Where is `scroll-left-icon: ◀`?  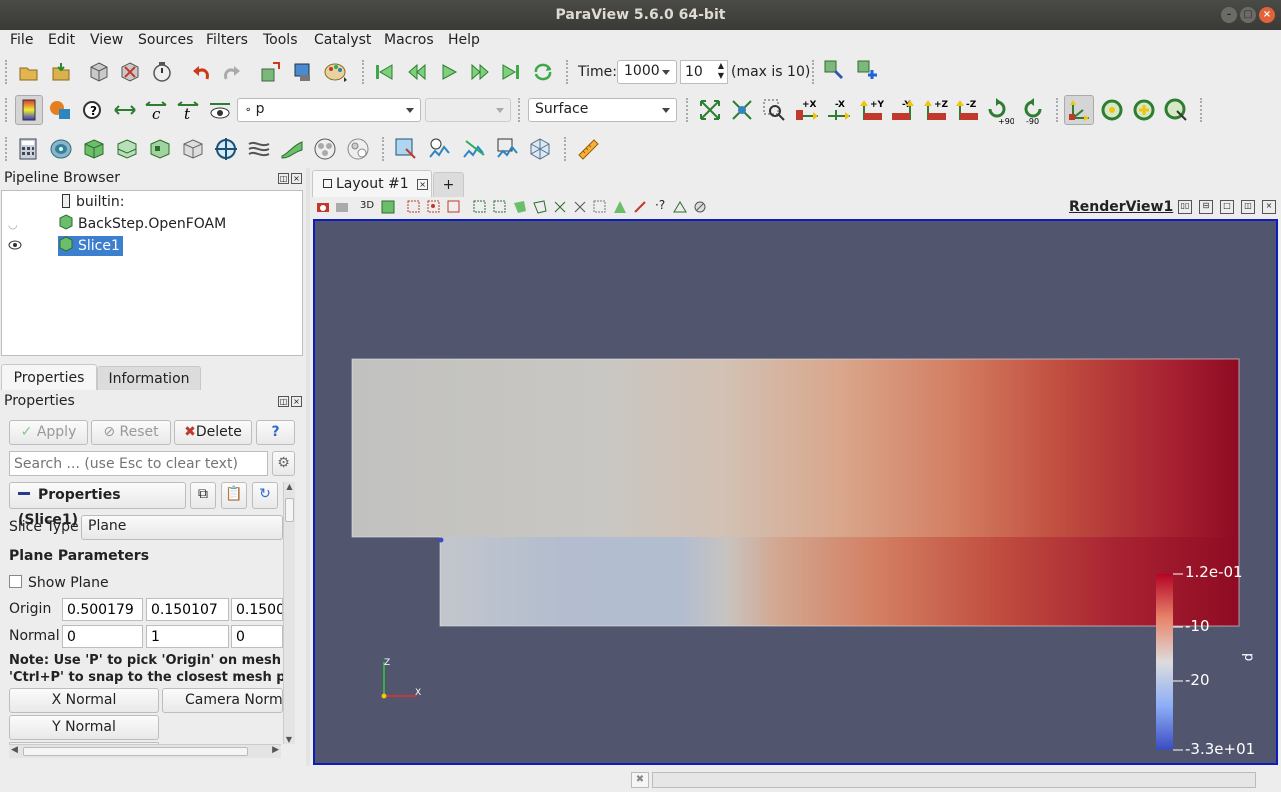
scroll-left-icon: ◀ is located at coordinates (14, 750).